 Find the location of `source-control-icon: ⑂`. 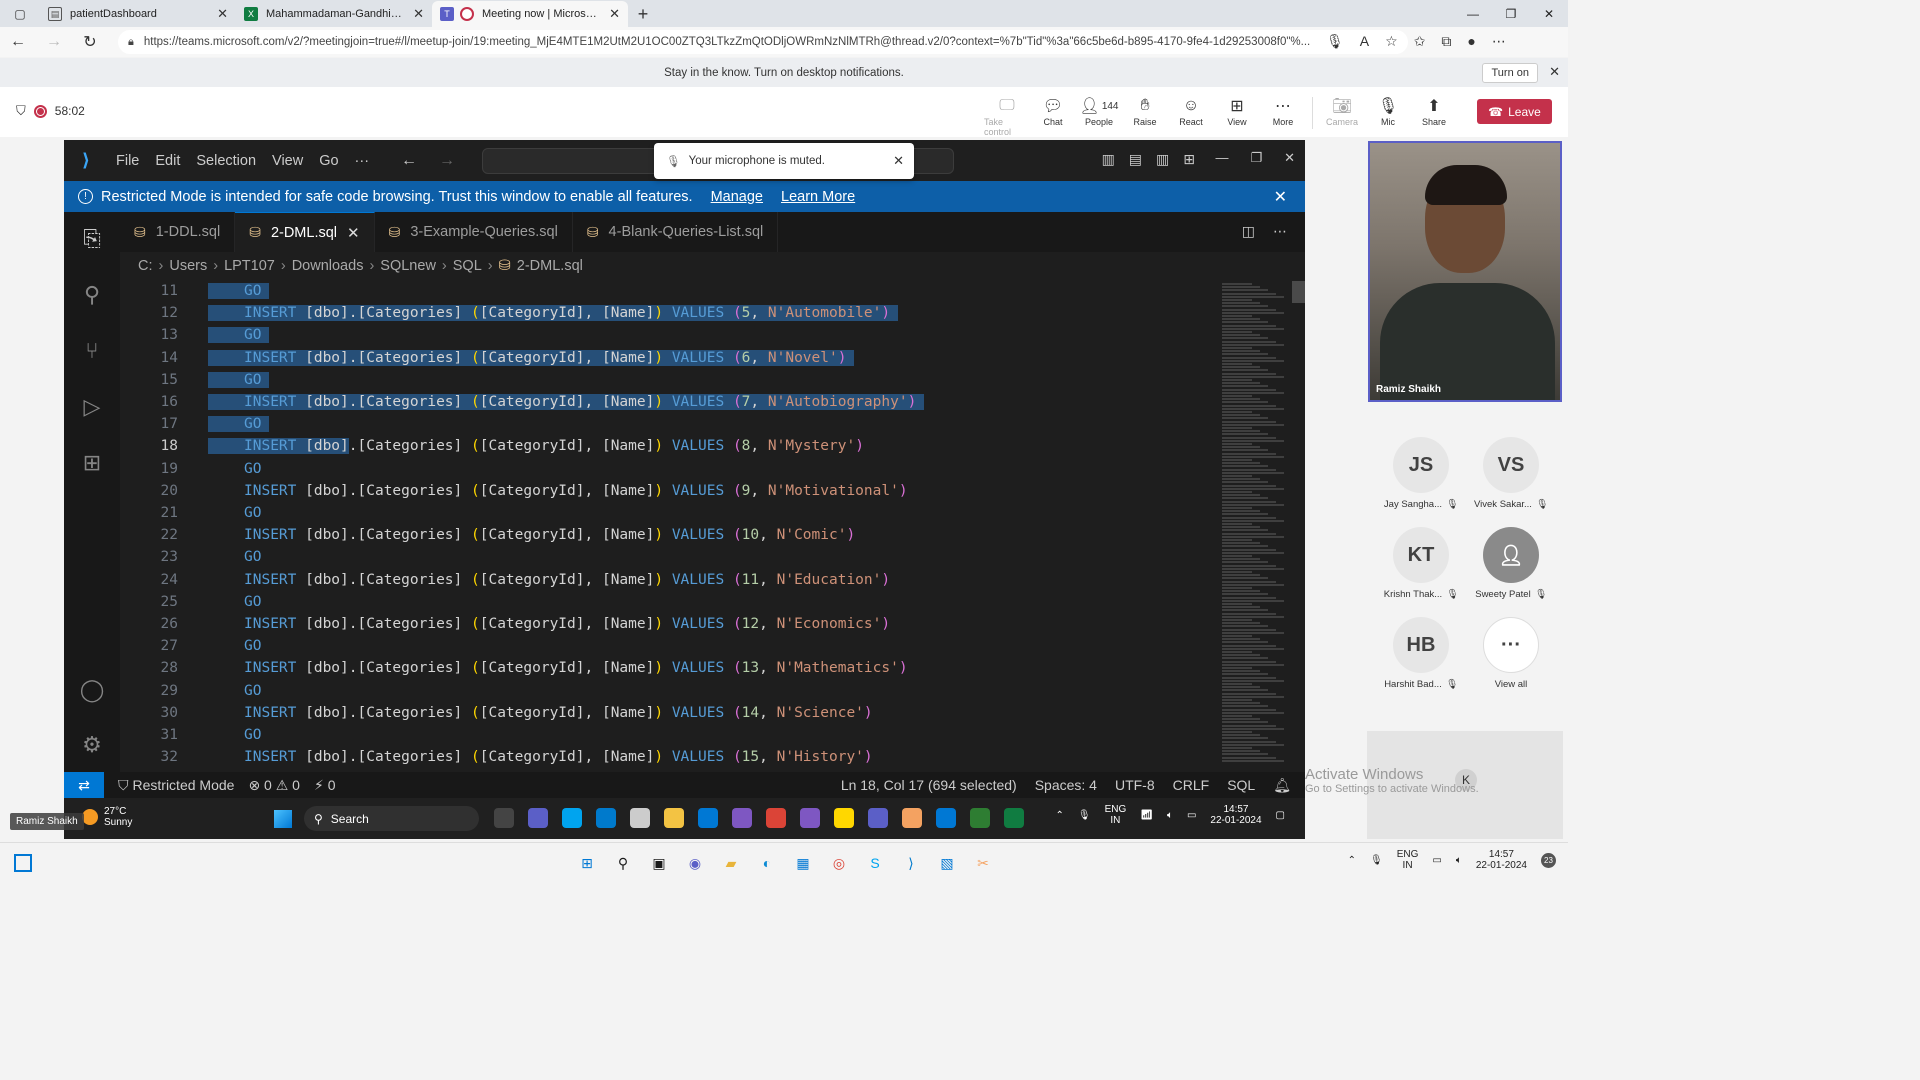

source-control-icon: ⑂ is located at coordinates (92, 351).